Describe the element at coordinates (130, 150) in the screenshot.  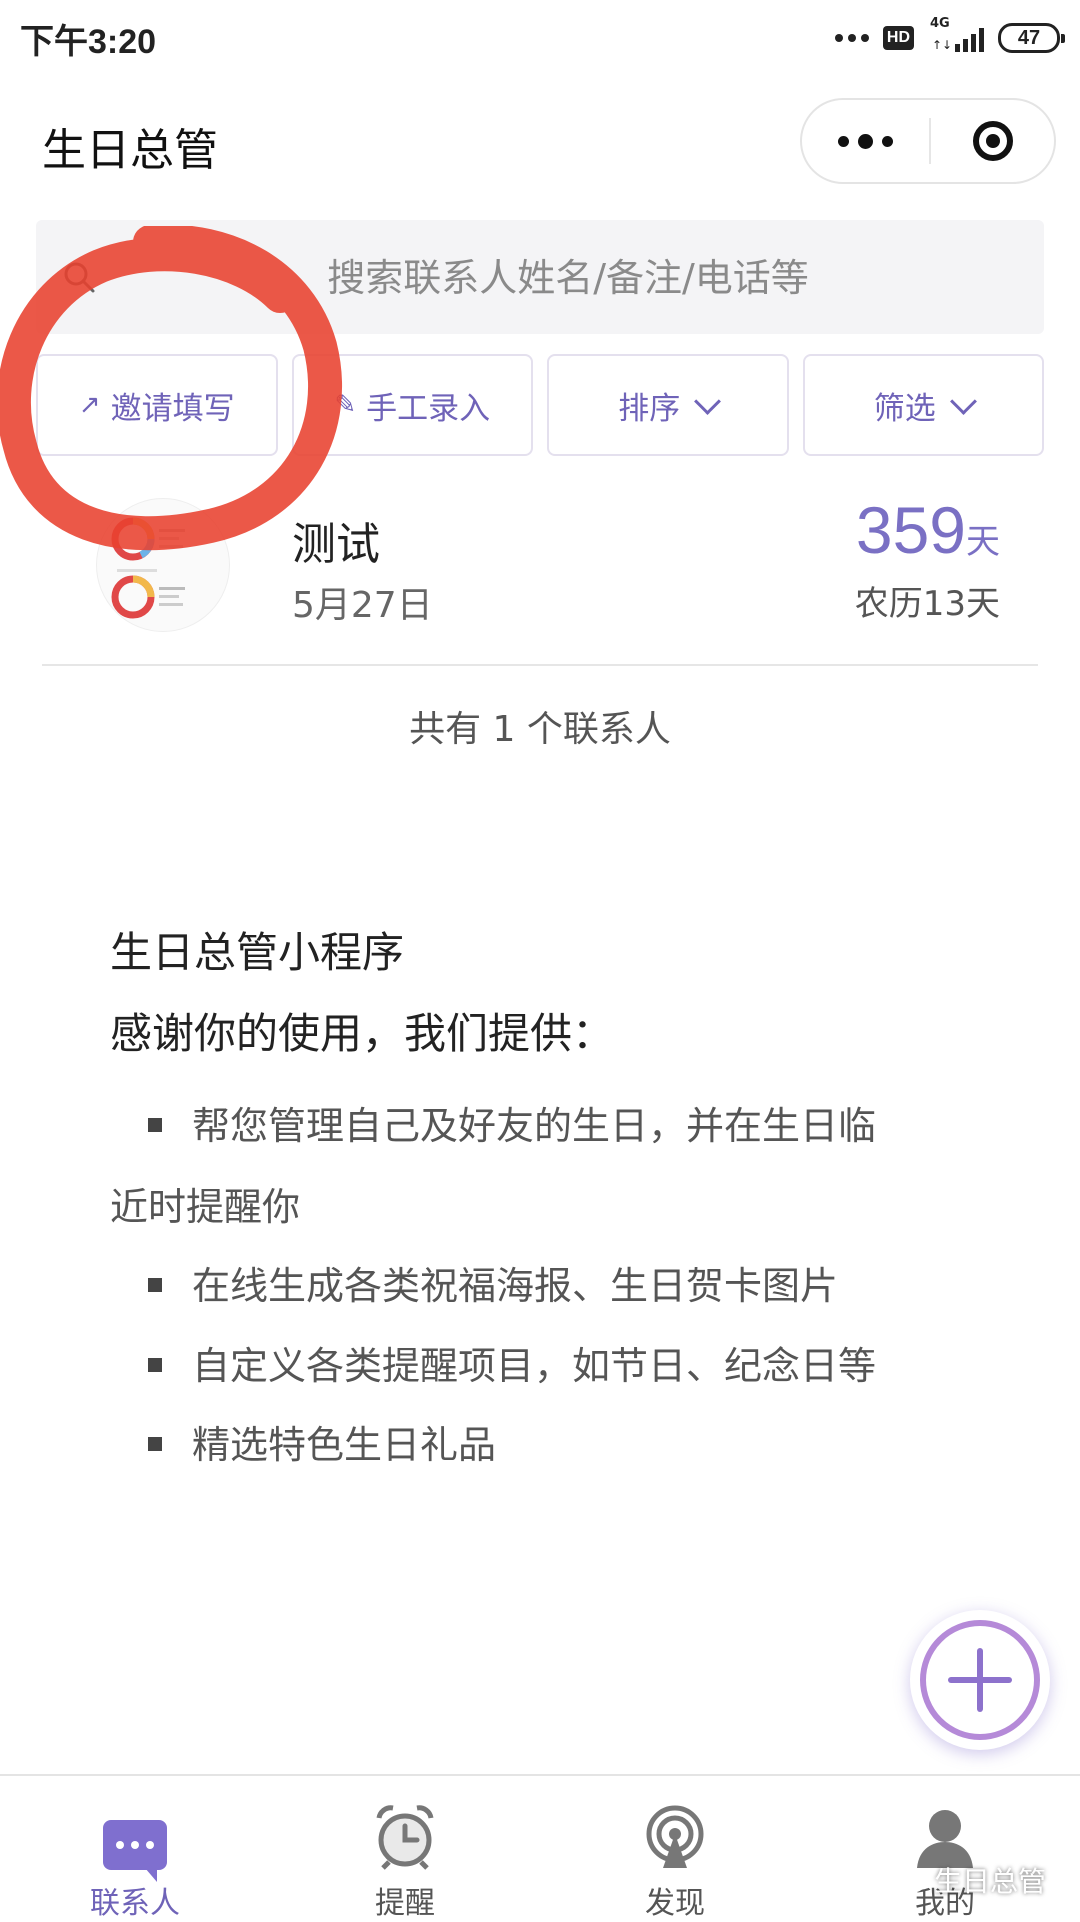
I see `page-title: 生日总管` at that location.